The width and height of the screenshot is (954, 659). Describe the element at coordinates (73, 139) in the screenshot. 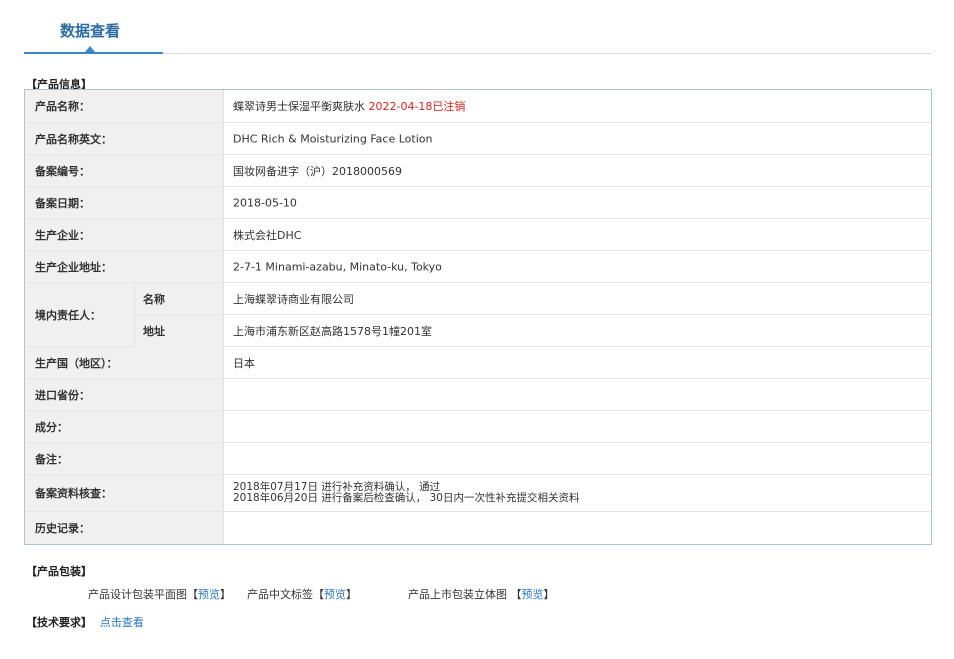

I see `product-name-en-label: 产品名称英文：` at that location.